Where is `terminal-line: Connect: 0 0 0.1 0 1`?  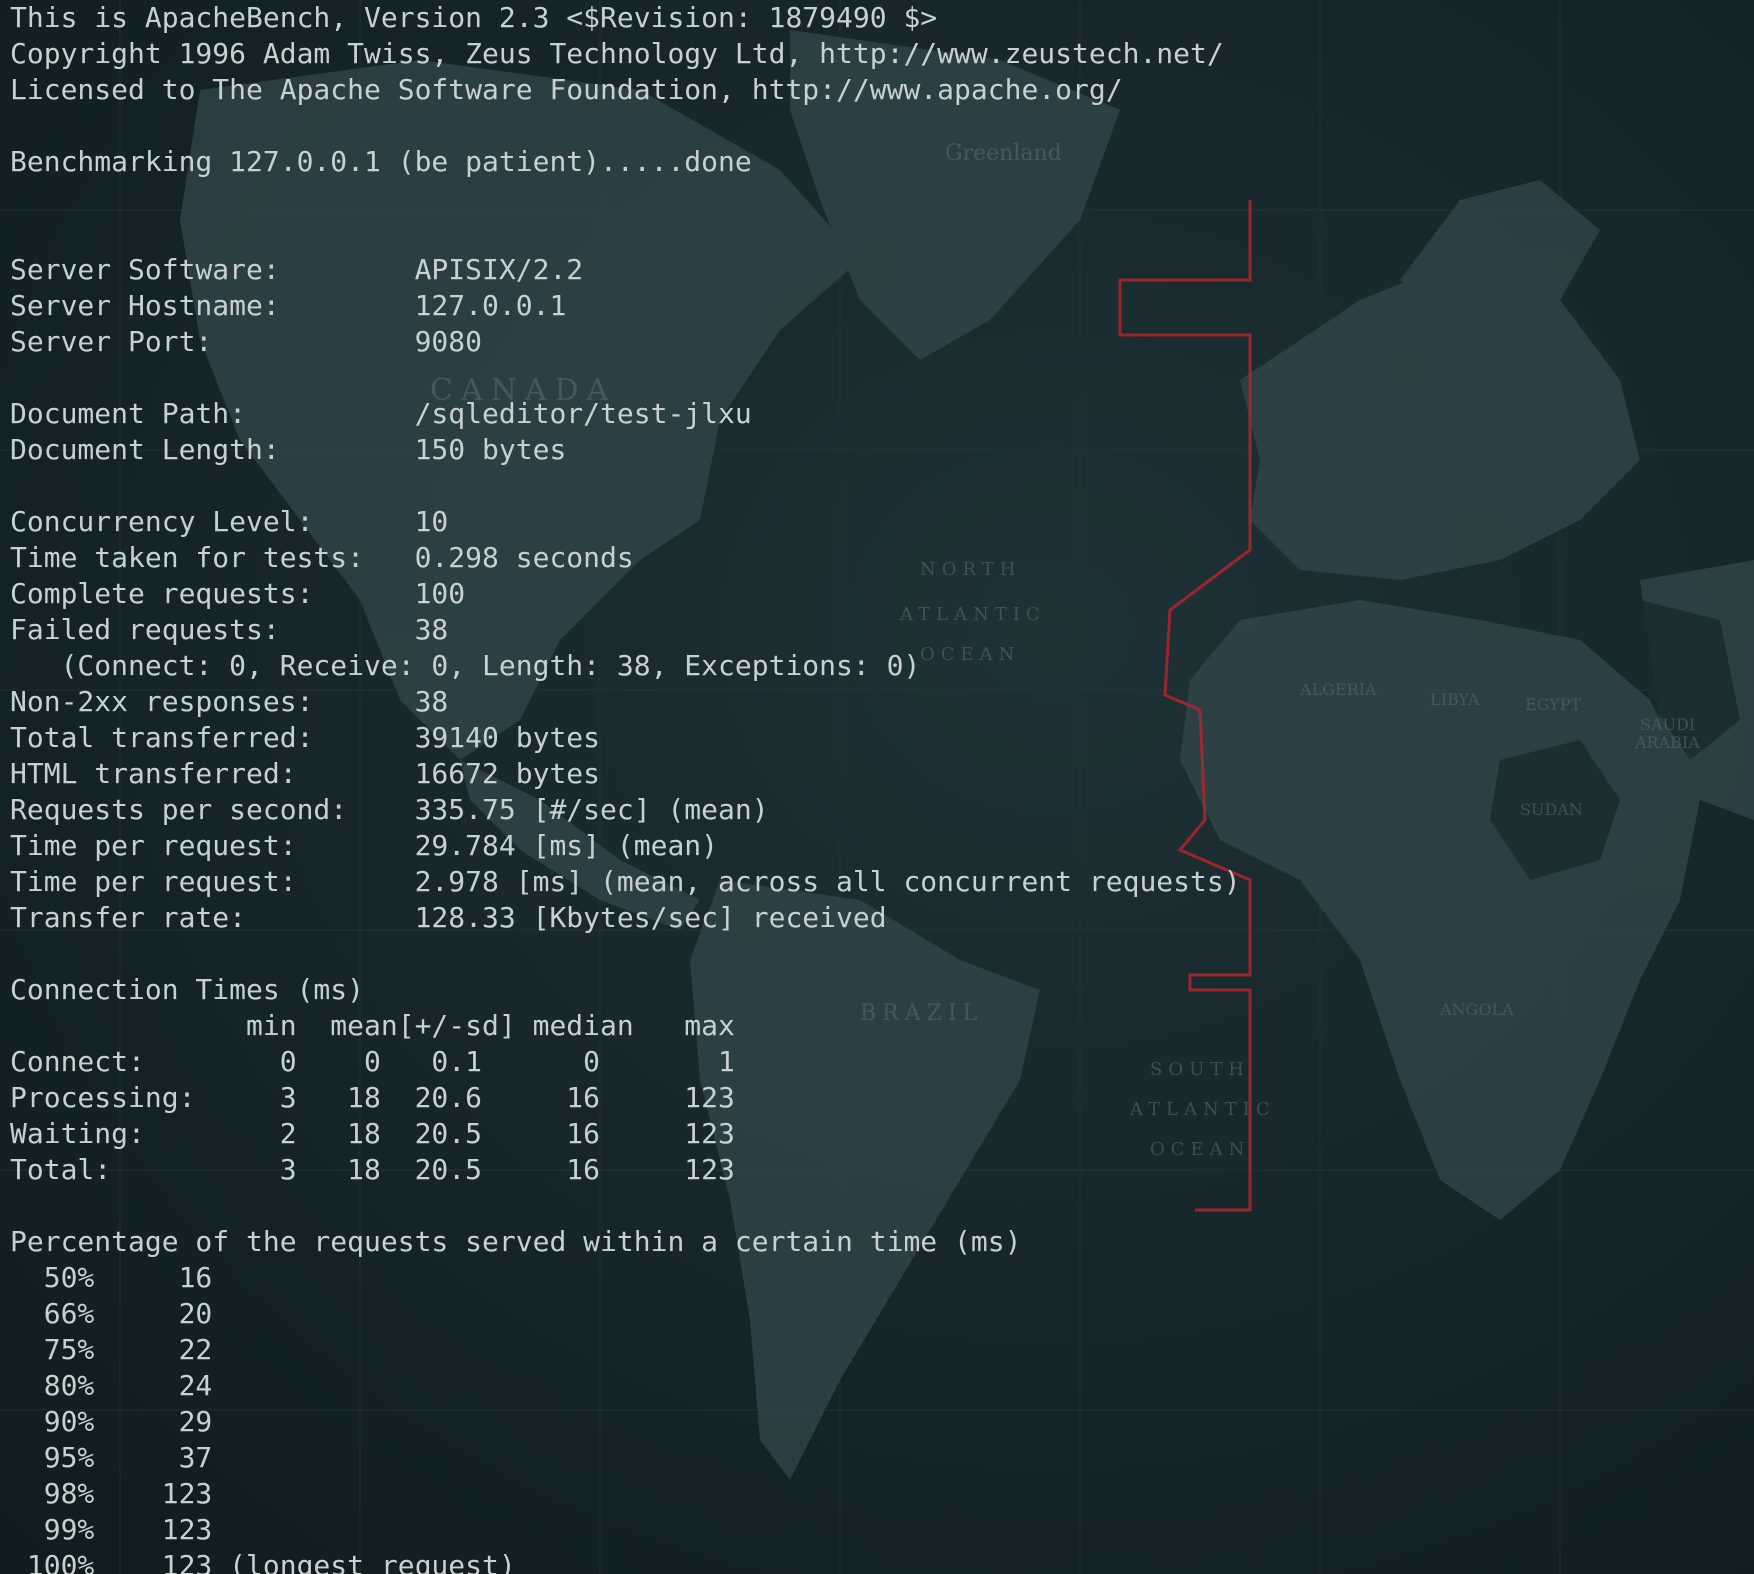
terminal-line: Connect: 0 0 0.1 0 1 is located at coordinates (372, 1061).